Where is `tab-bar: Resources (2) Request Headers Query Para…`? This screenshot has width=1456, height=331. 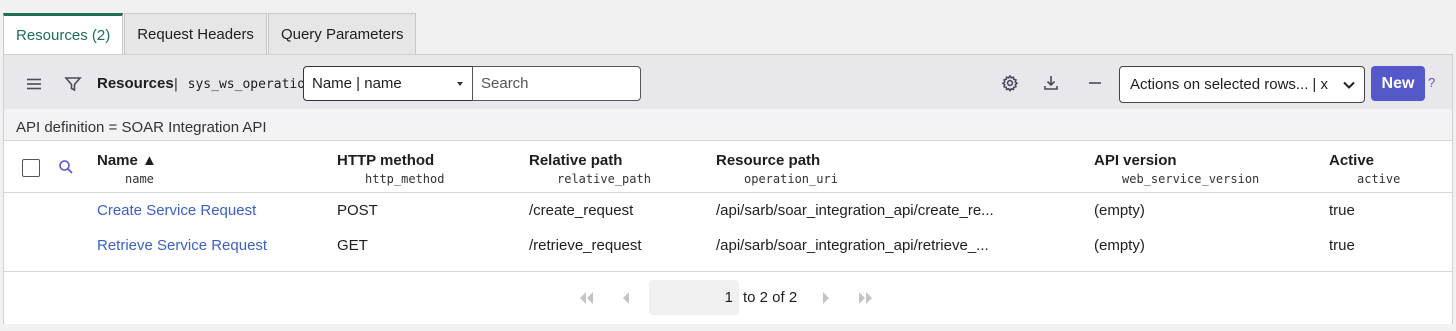
tab-bar: Resources (2) Request Headers Query Para… is located at coordinates (210, 33).